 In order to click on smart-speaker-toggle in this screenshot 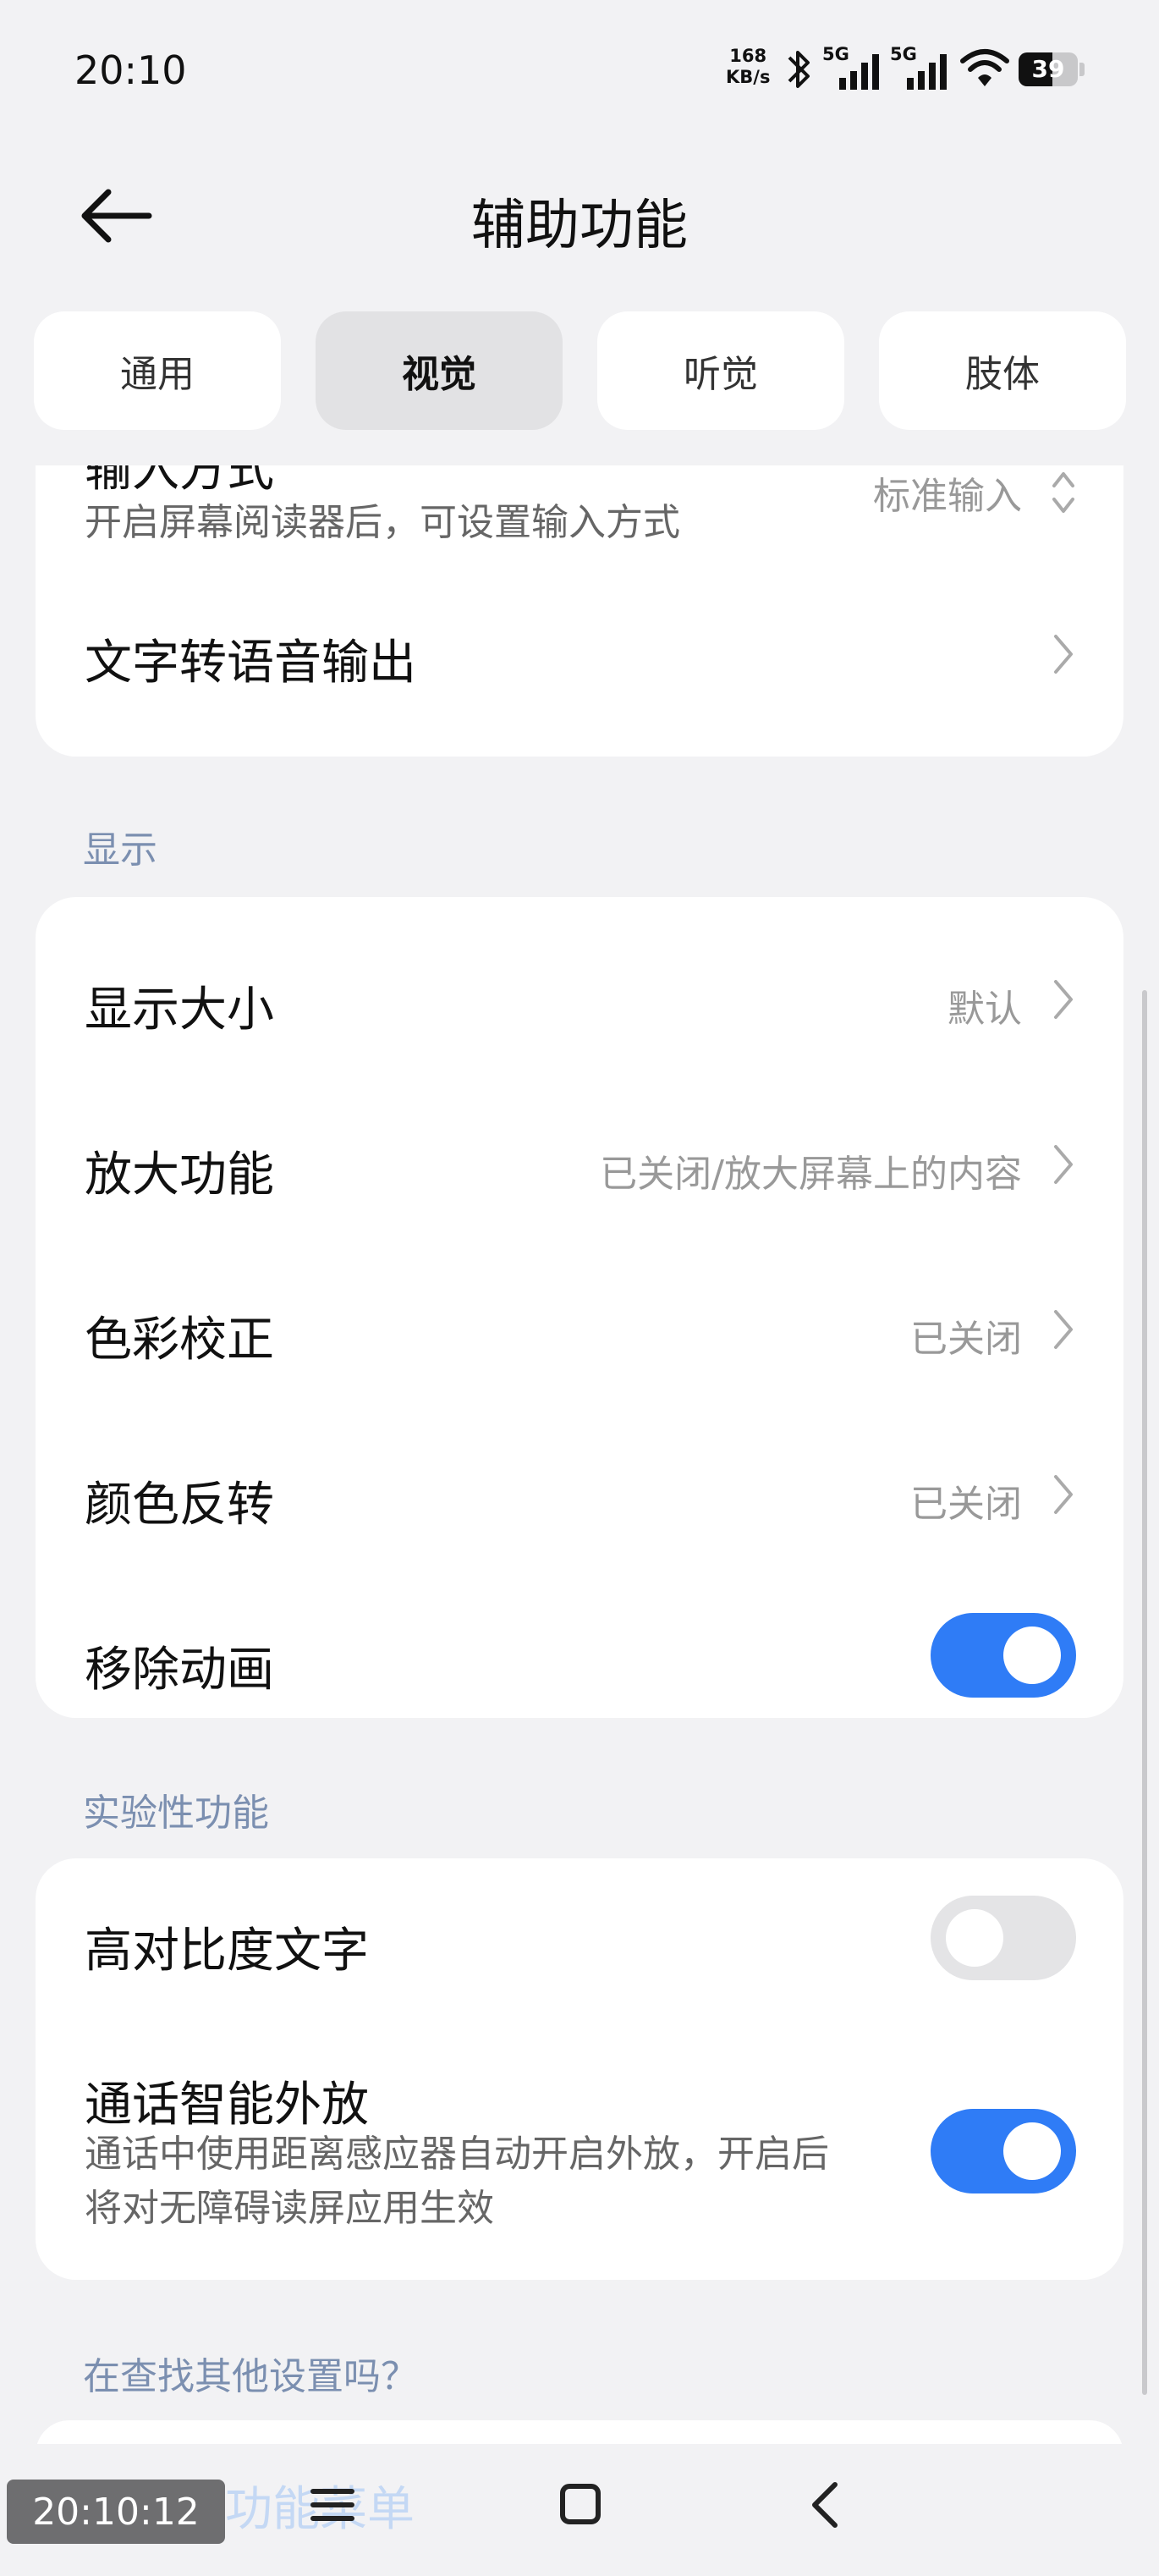, I will do `click(1003, 2151)`.